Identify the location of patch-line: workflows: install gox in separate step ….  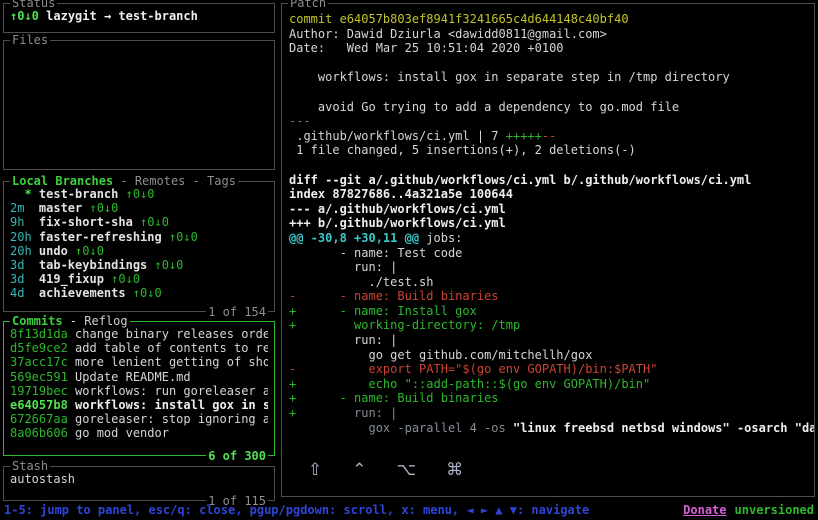
(509, 77).